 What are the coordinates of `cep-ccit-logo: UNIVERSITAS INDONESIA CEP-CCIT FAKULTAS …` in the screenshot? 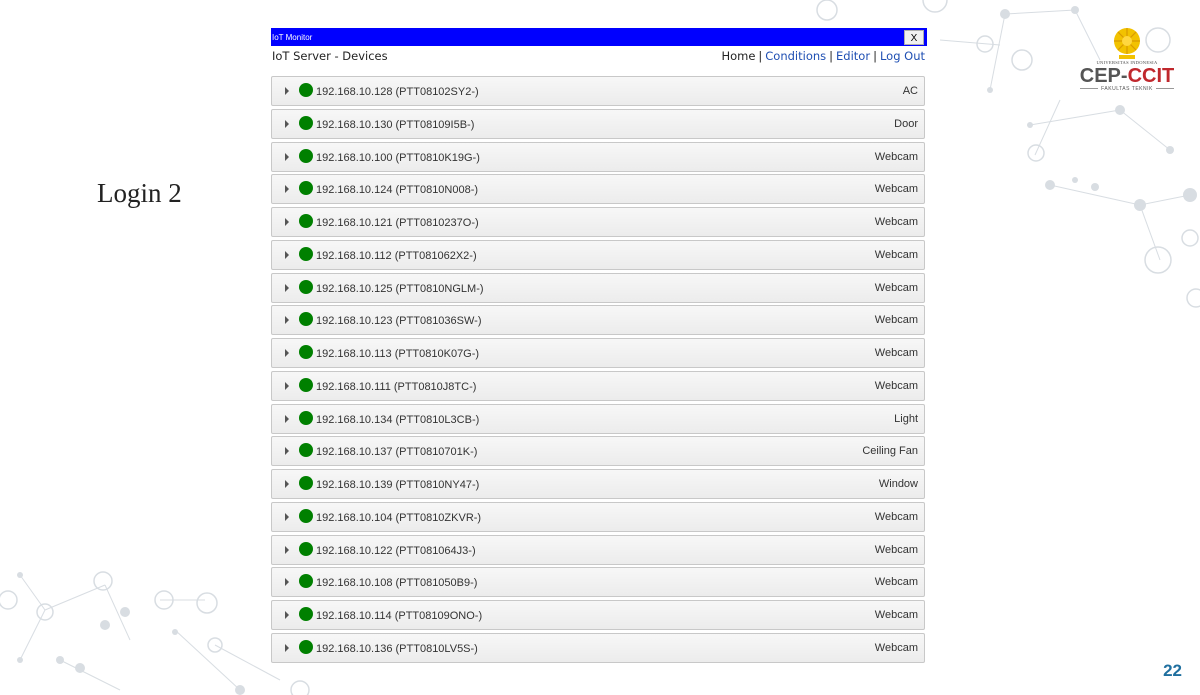 It's located at (1127, 71).